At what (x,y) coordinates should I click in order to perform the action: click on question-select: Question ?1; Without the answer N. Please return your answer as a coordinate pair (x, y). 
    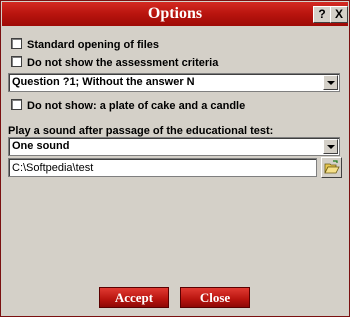
    Looking at the image, I should click on (174, 82).